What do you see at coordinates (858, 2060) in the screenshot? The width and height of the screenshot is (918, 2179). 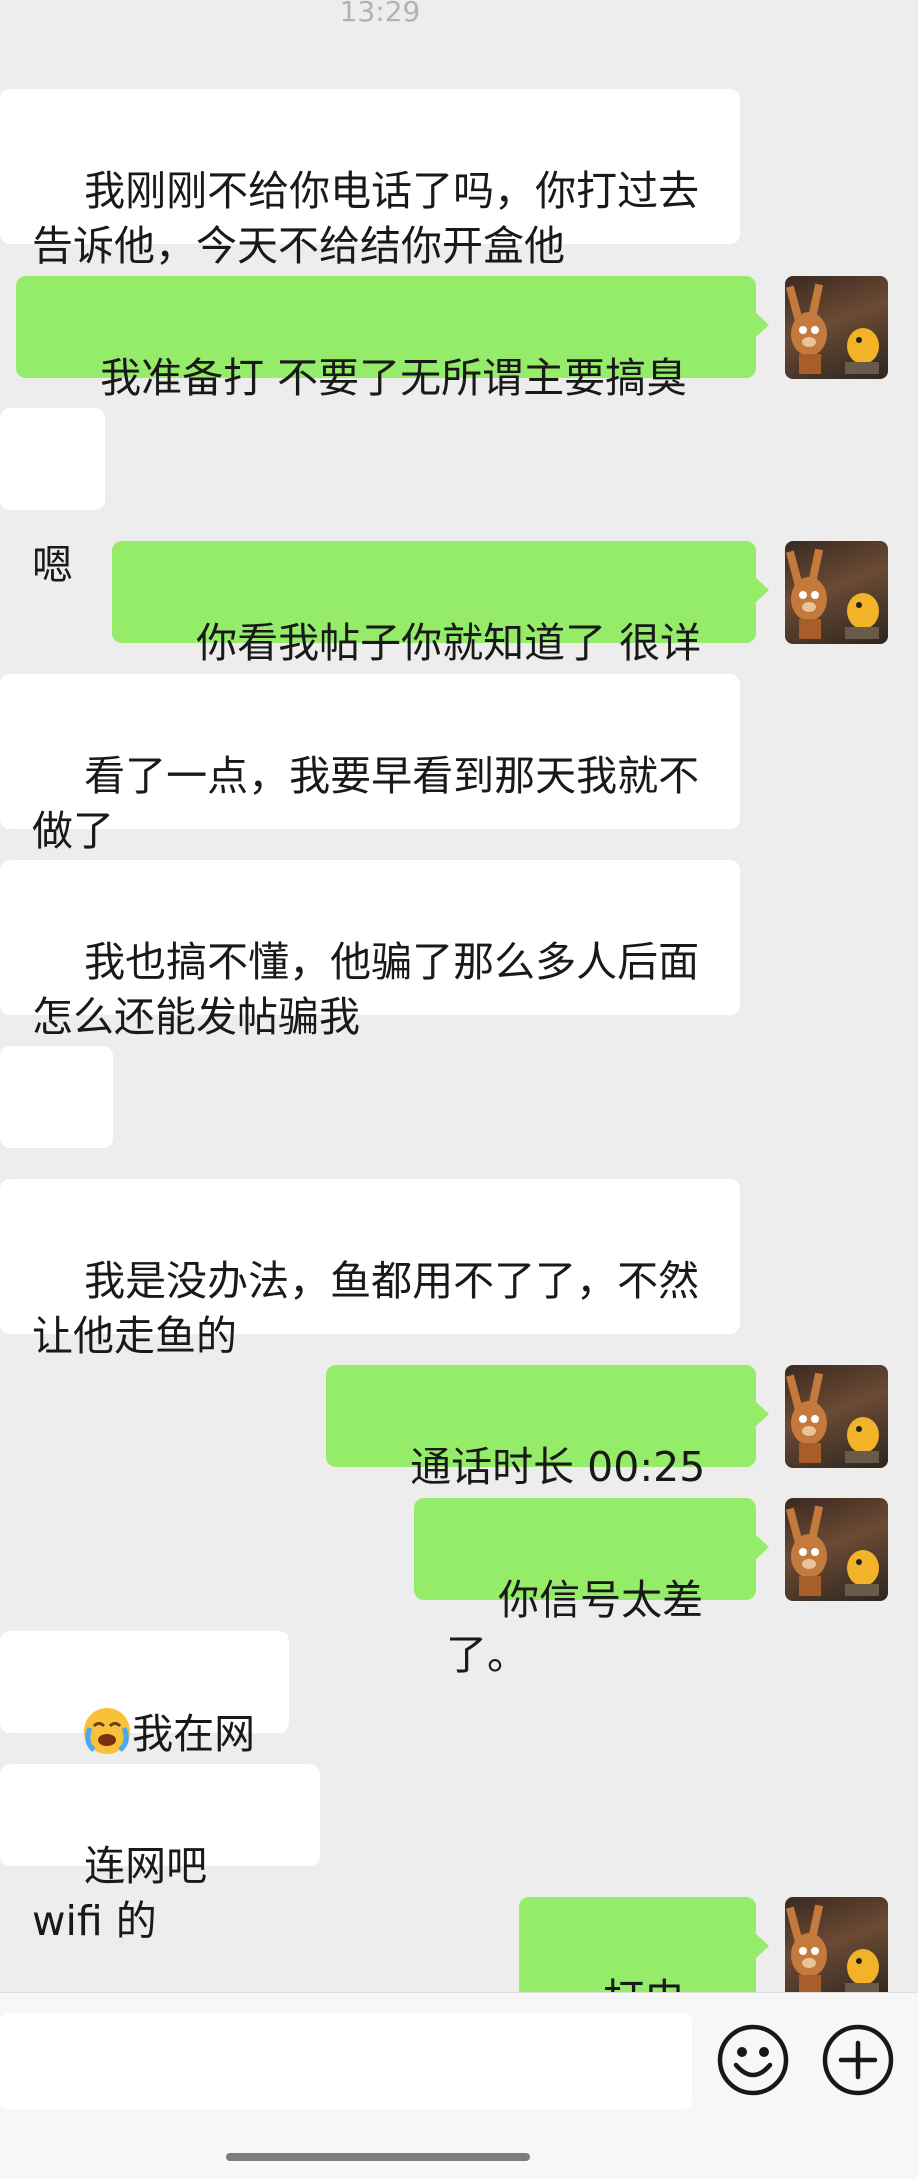 I see `plus-circle-icon` at bounding box center [858, 2060].